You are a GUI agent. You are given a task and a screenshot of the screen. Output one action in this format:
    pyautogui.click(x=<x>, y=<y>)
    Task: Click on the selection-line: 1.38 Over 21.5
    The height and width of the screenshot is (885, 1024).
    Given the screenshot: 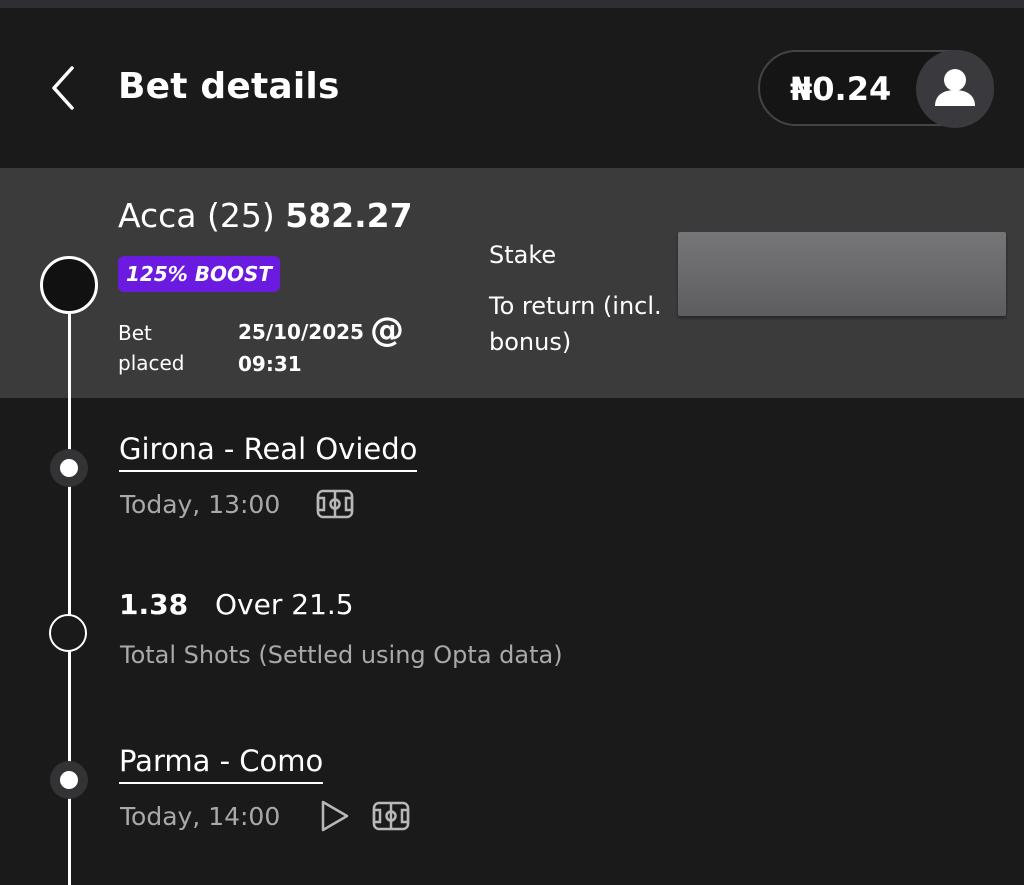 What is the action you would take?
    pyautogui.click(x=236, y=605)
    